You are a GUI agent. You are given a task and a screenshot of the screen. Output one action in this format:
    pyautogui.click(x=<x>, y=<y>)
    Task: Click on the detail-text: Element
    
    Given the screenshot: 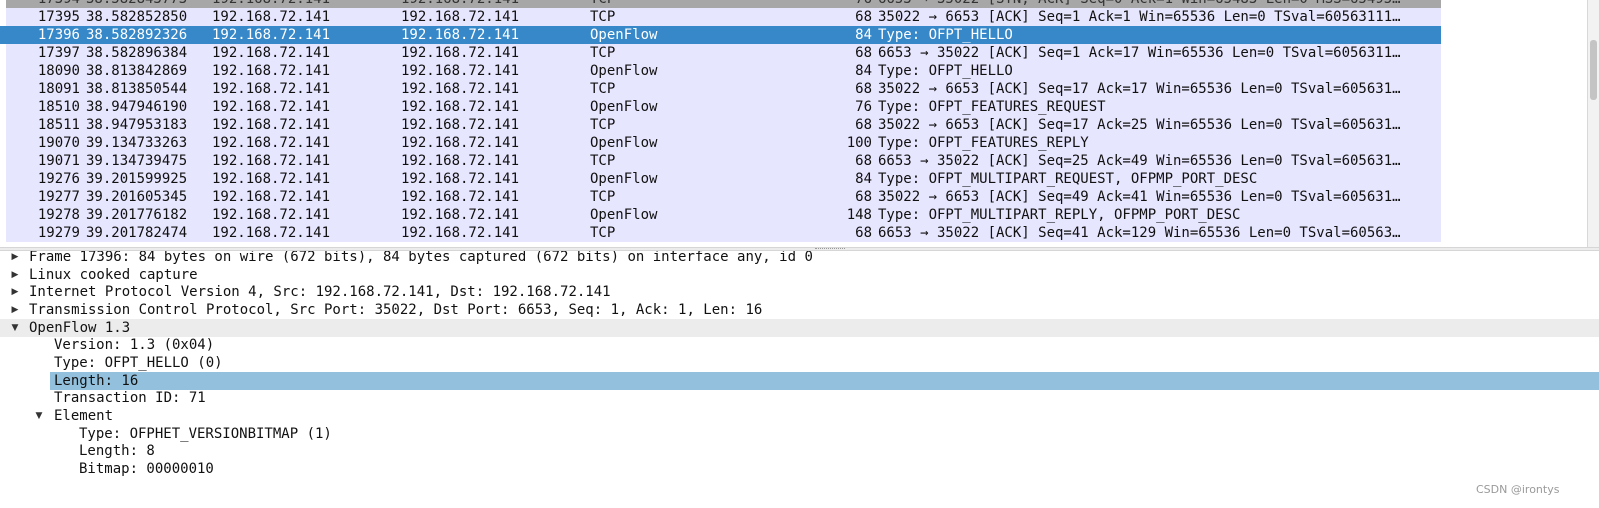 What is the action you would take?
    pyautogui.click(x=84, y=415)
    